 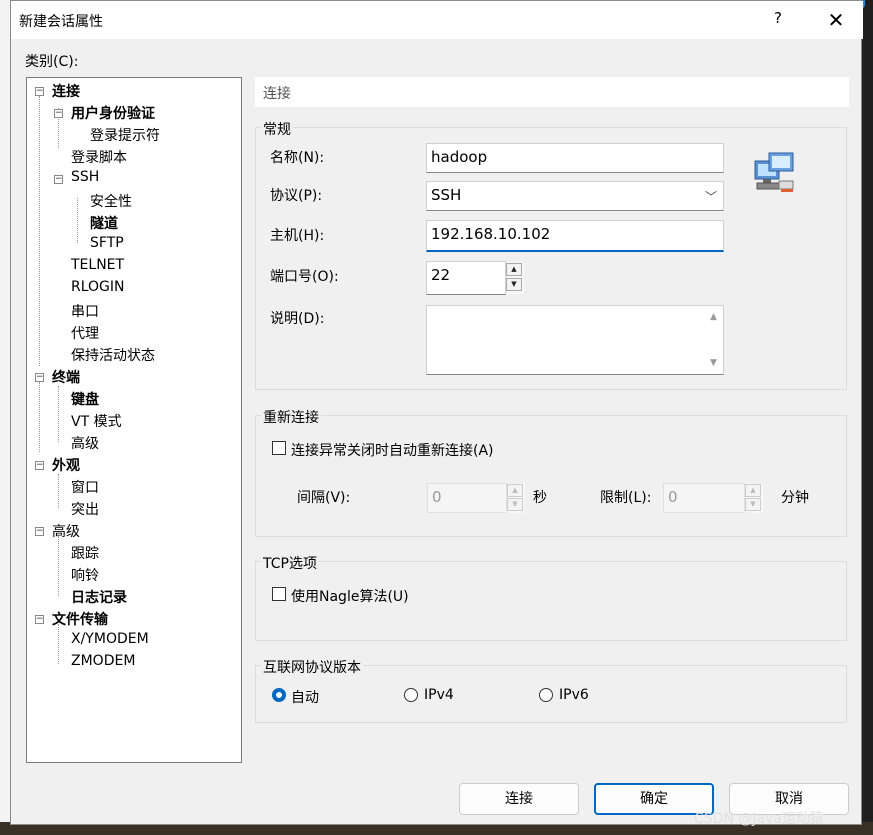 What do you see at coordinates (776, 174) in the screenshot?
I see `network-computer-icon` at bounding box center [776, 174].